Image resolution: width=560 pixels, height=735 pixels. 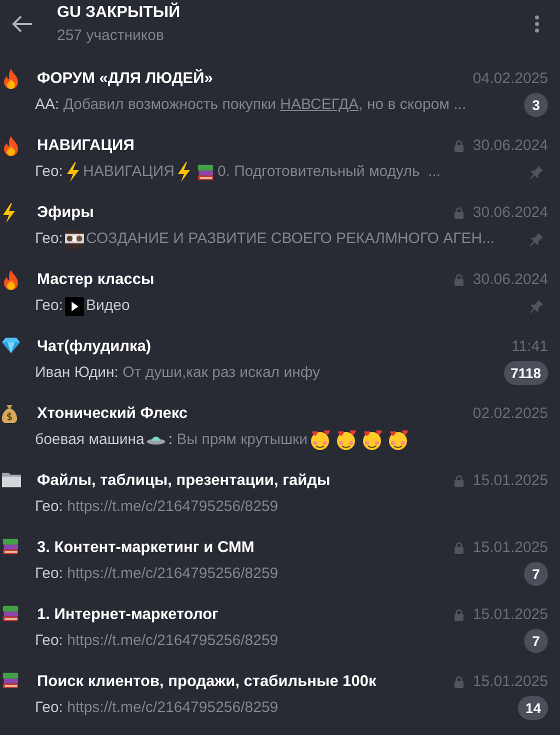 What do you see at coordinates (319, 105) in the screenshot?
I see `message-link: НАВСЕГДА` at bounding box center [319, 105].